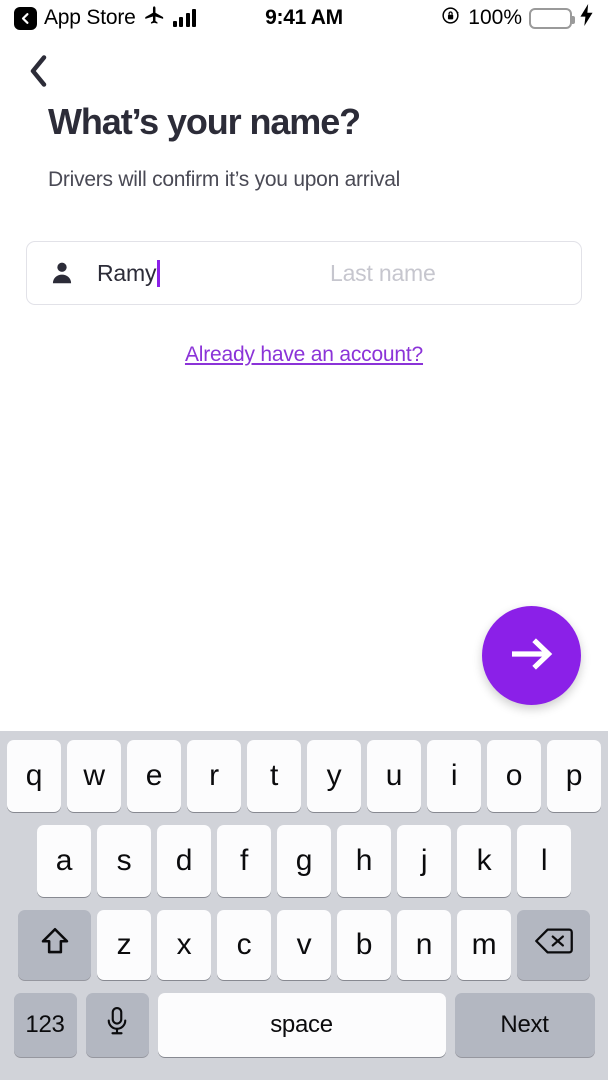 This screenshot has width=608, height=1080. Describe the element at coordinates (304, 776) in the screenshot. I see `keyboard-row-1: q w e r t y u i o p` at that location.